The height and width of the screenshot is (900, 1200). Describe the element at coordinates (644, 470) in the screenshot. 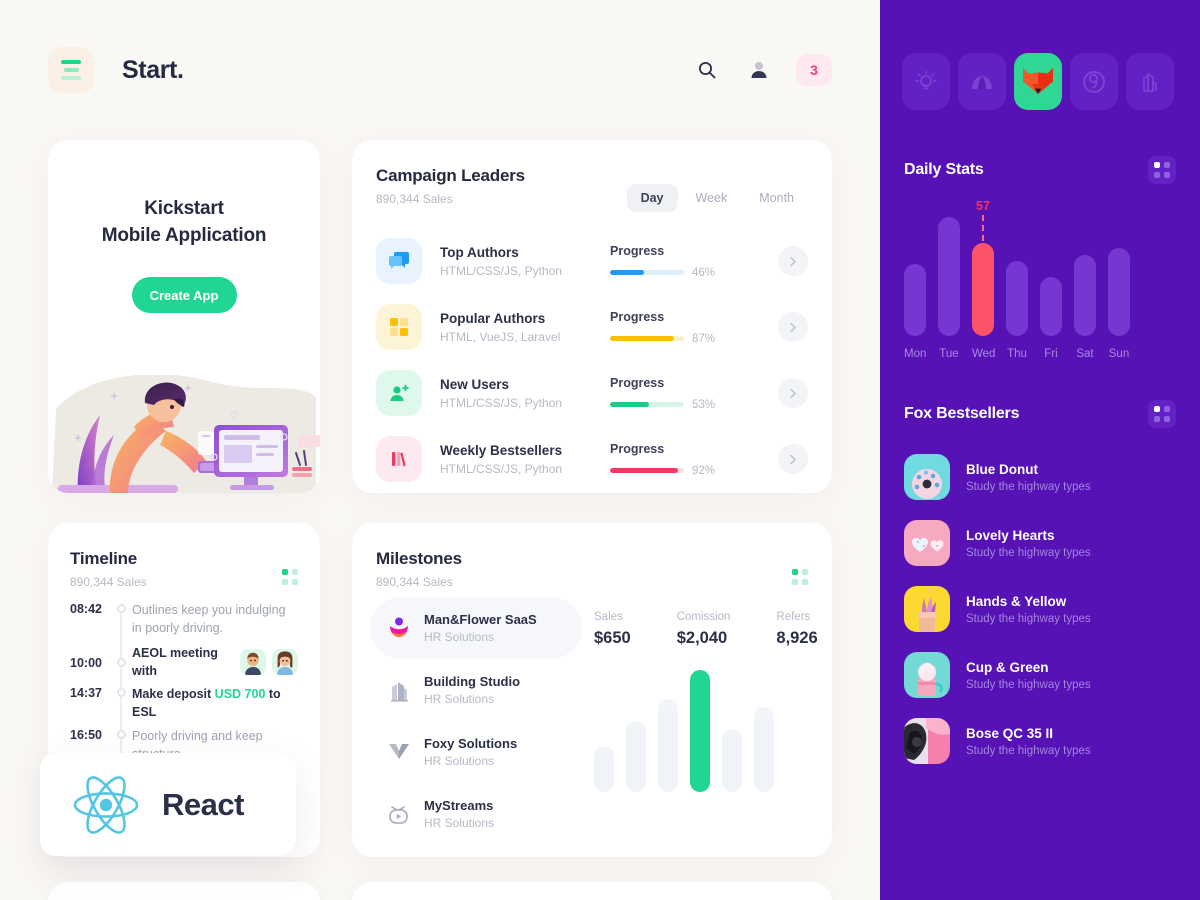

I see `progress-fill` at that location.